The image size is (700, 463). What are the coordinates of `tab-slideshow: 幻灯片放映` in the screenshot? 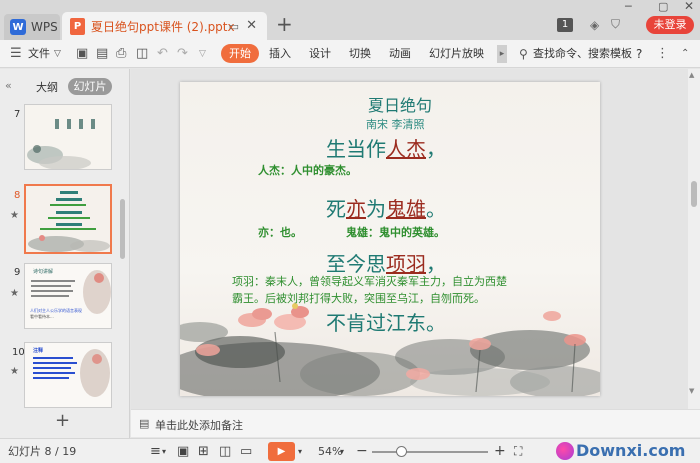 It's located at (456, 54).